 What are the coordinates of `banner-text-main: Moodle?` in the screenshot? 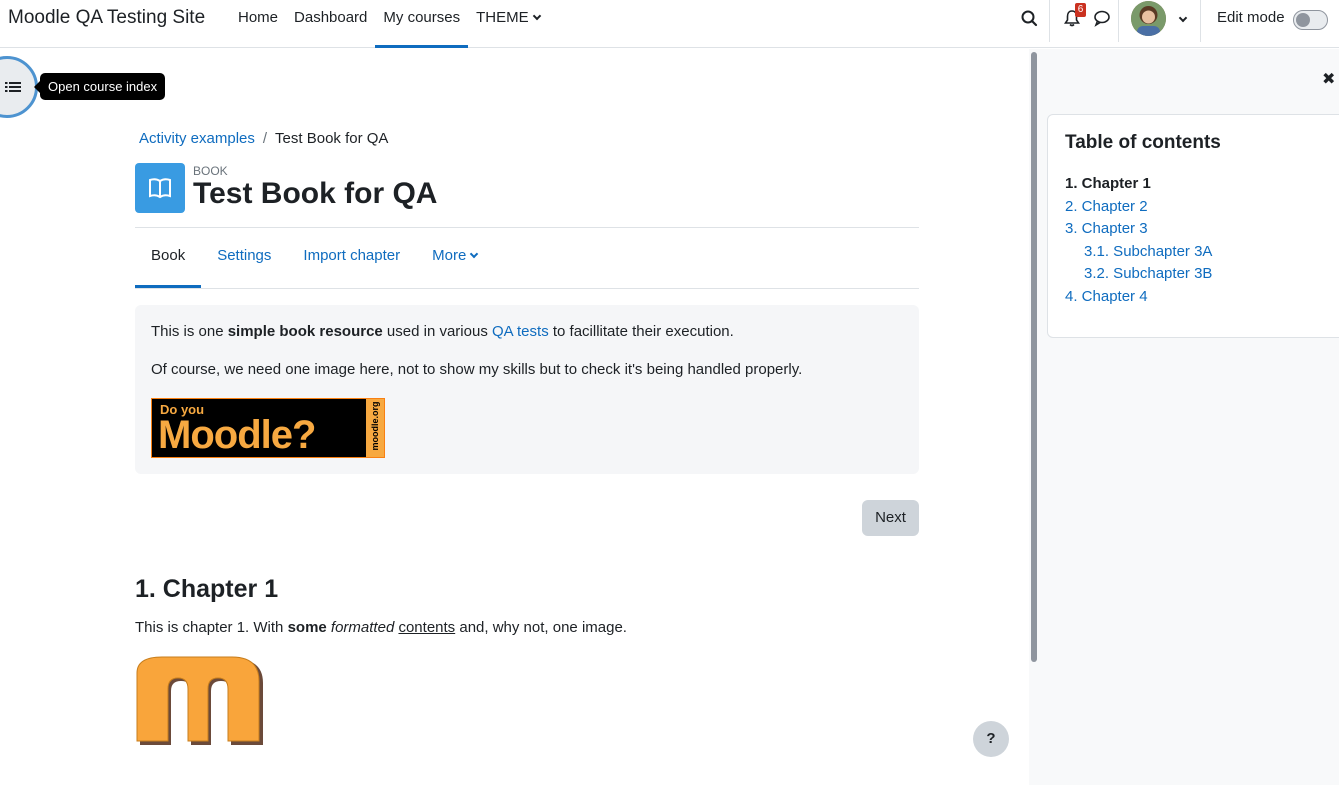 It's located at (237, 435).